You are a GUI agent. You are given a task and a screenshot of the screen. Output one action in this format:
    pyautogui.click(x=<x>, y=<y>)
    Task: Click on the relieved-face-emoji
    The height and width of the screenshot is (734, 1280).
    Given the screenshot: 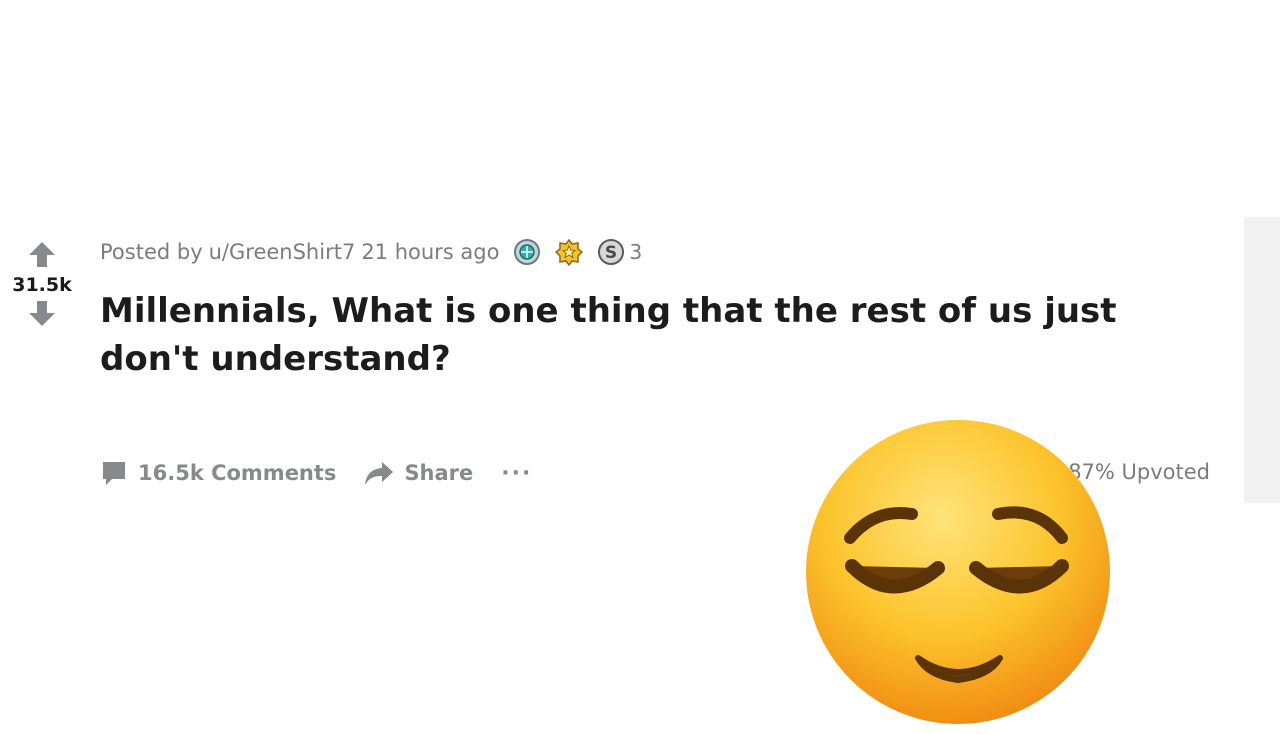 What is the action you would take?
    pyautogui.click(x=958, y=572)
    